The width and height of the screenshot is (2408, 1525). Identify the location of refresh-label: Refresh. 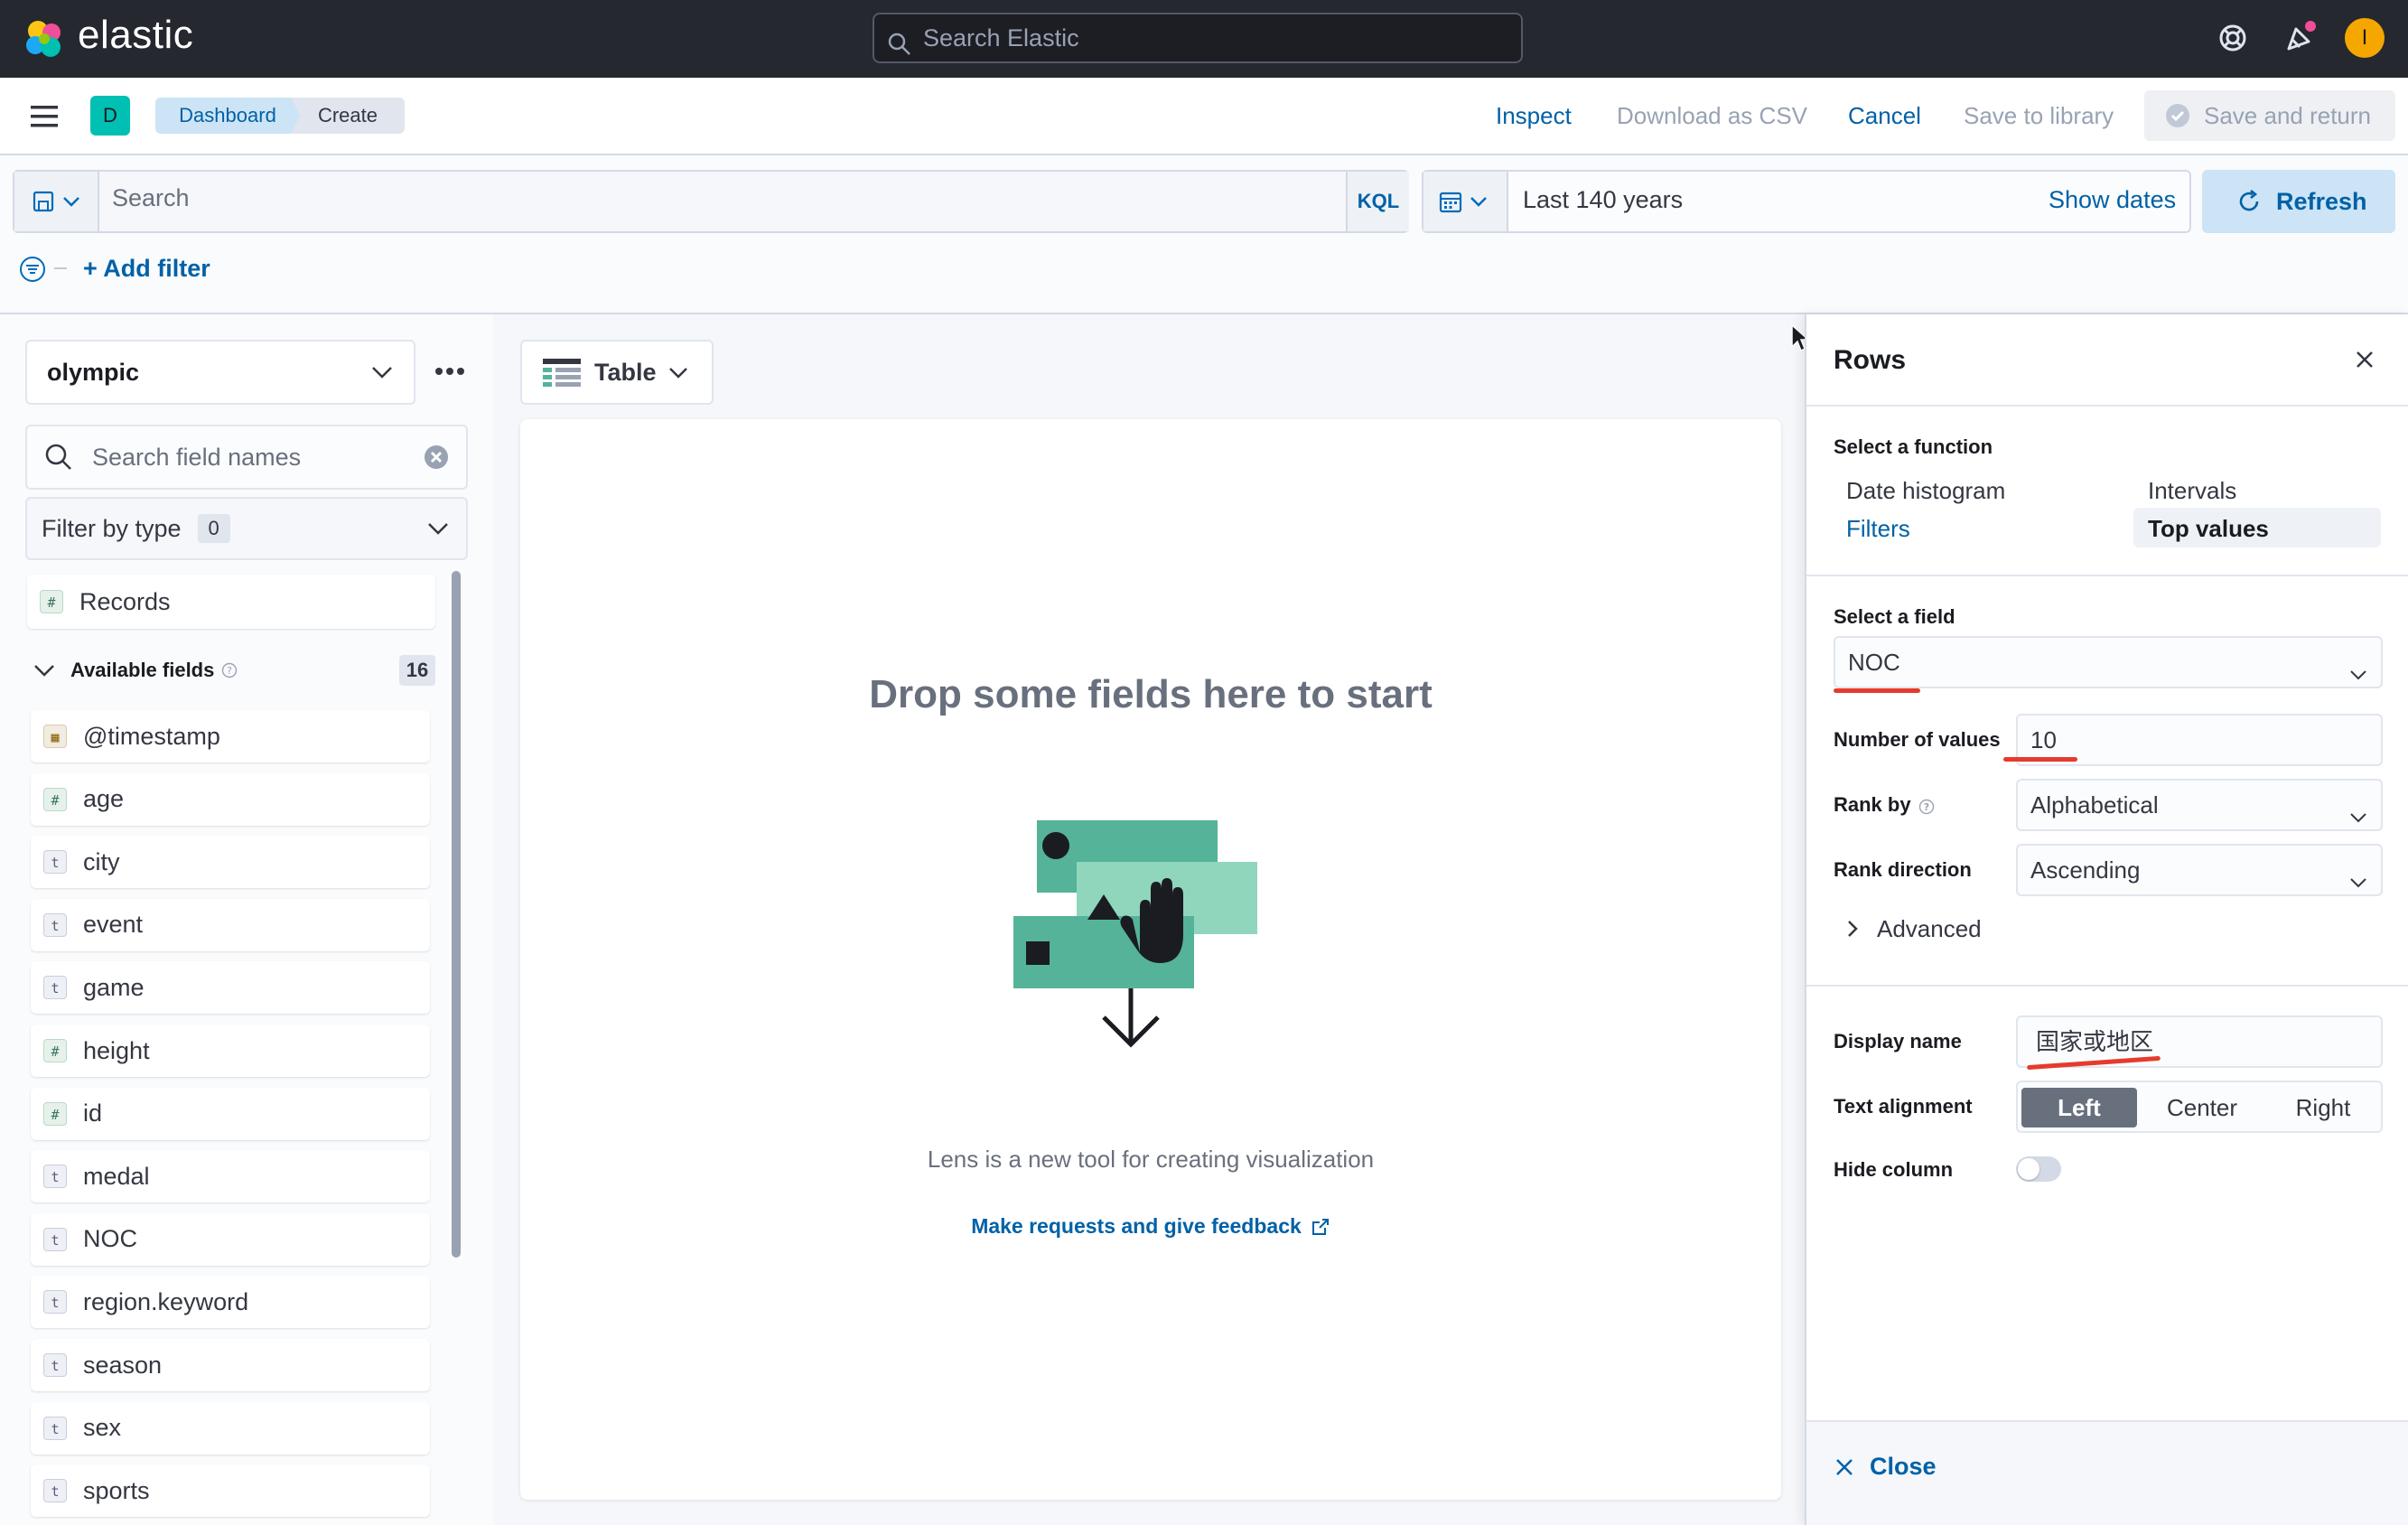
(2321, 201).